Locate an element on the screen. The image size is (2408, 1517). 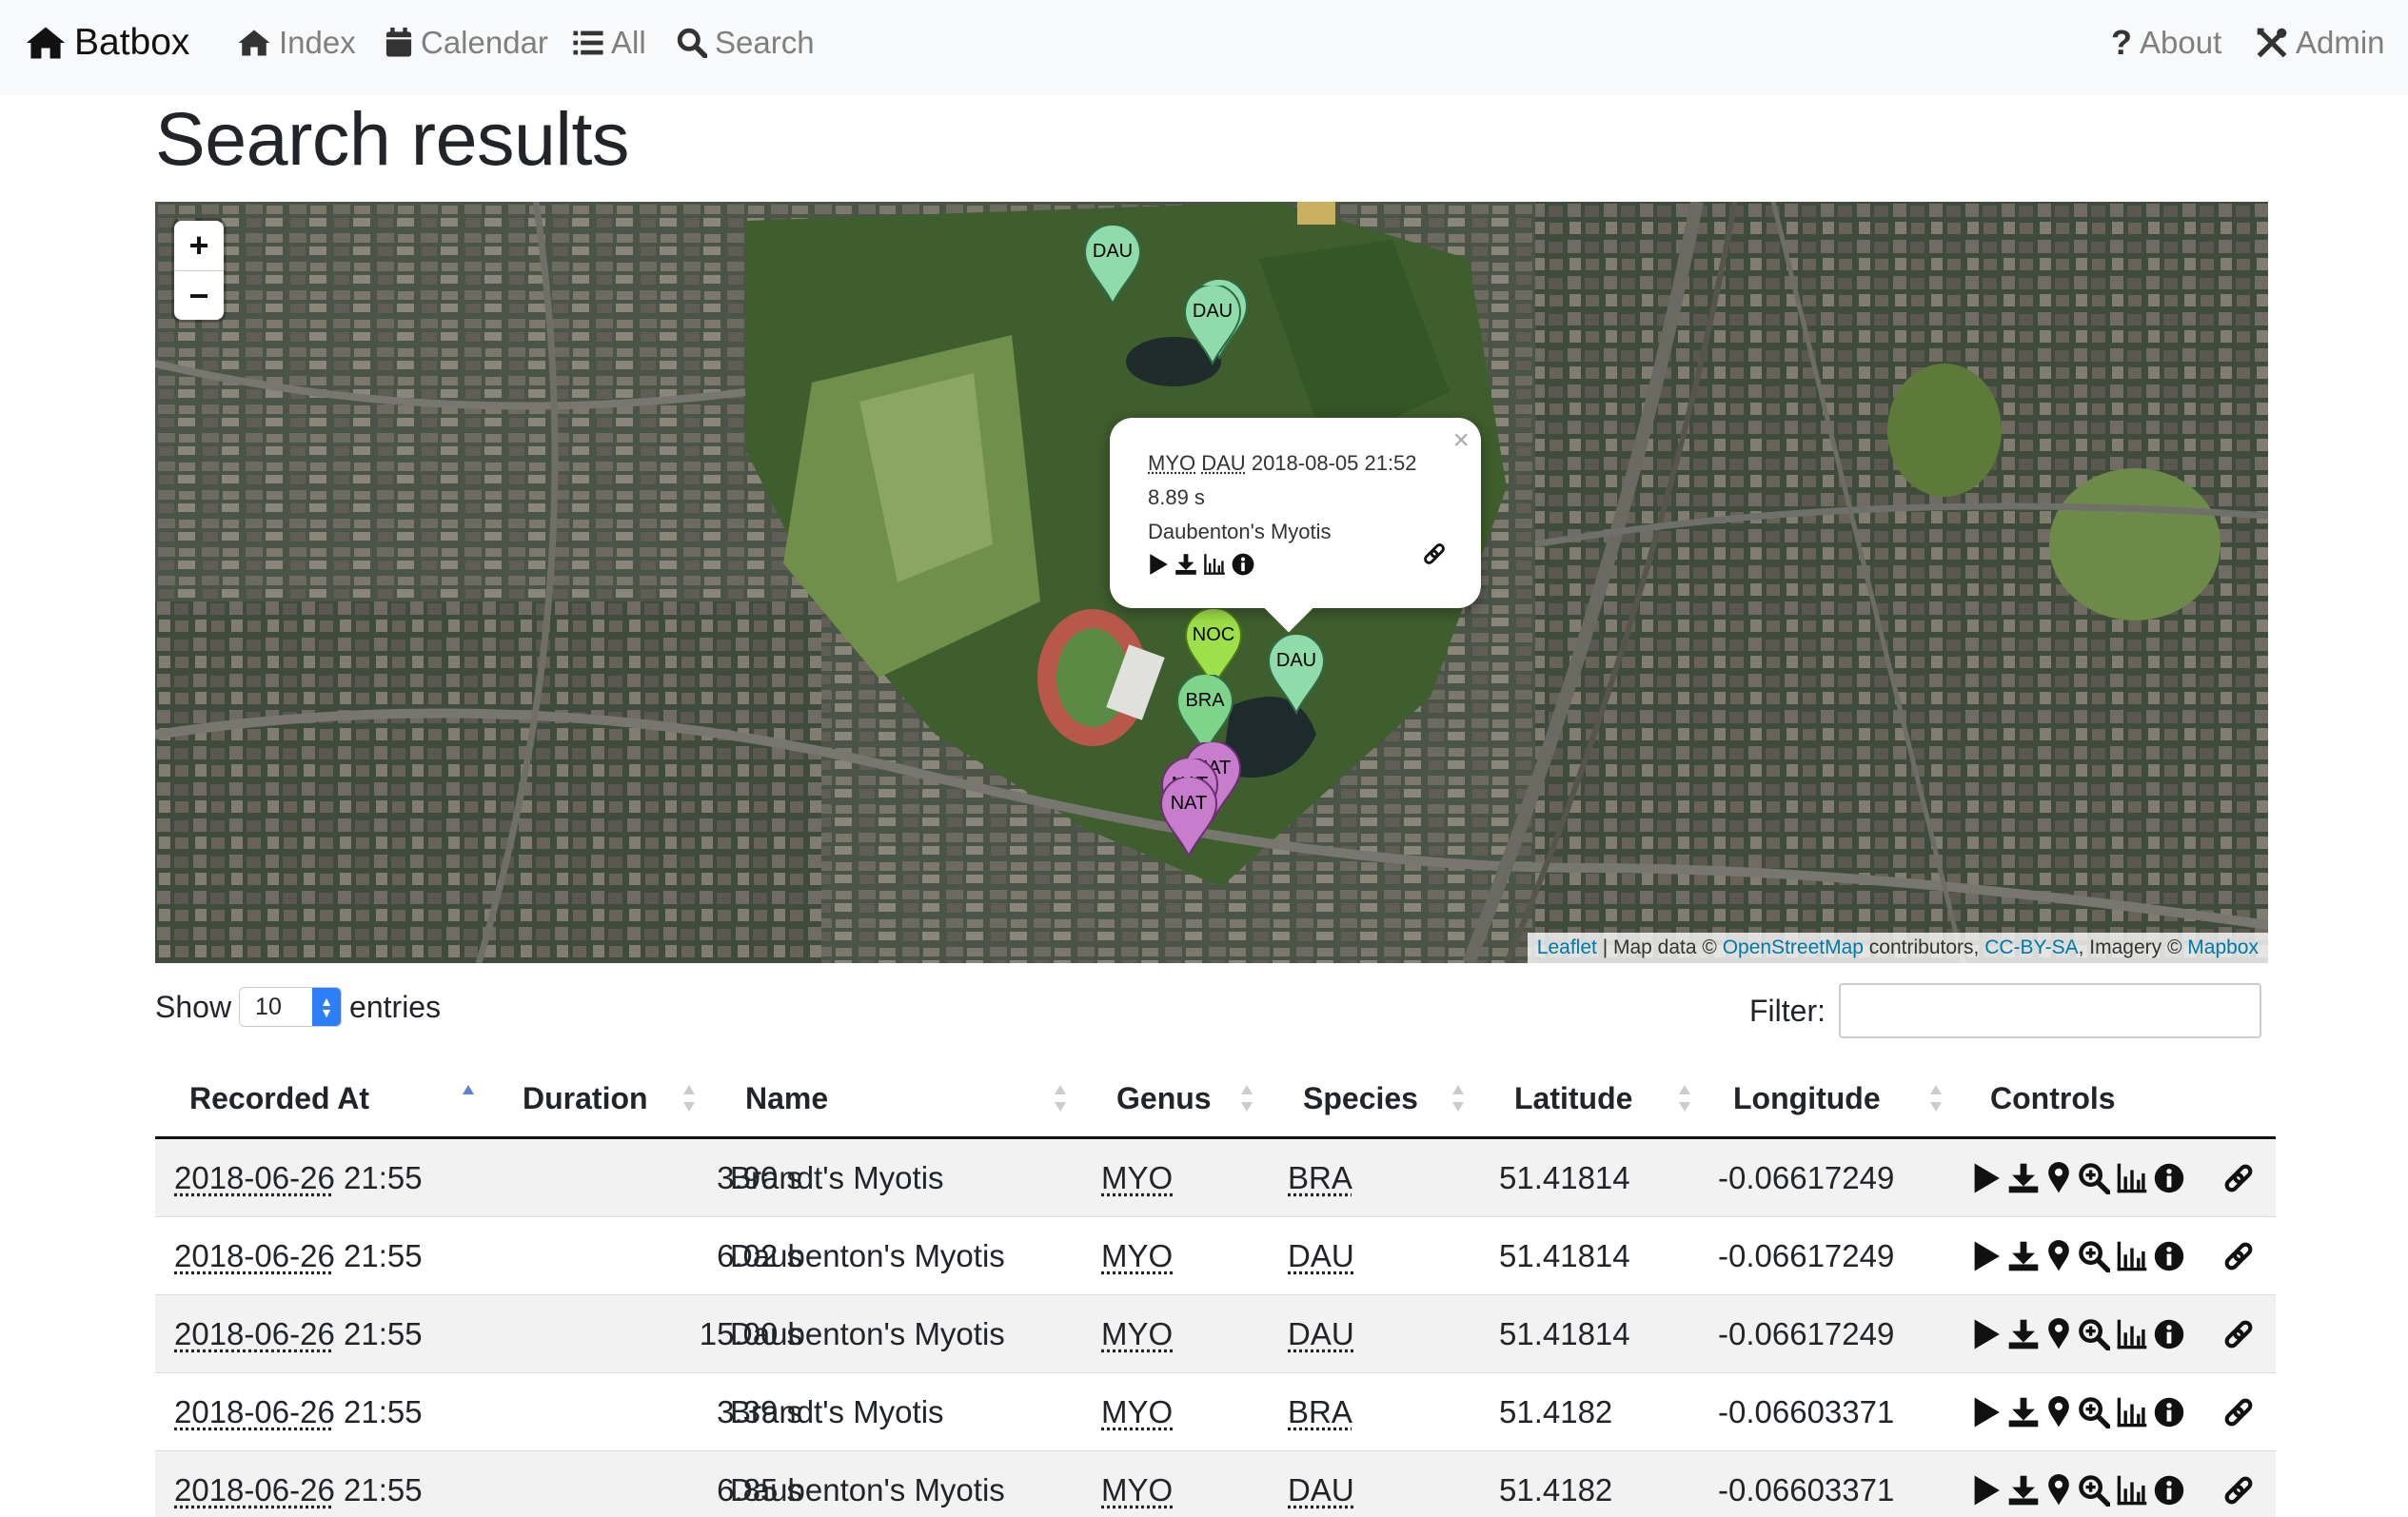
entries-select: 10 ▲ ▼ is located at coordinates (290, 1007).